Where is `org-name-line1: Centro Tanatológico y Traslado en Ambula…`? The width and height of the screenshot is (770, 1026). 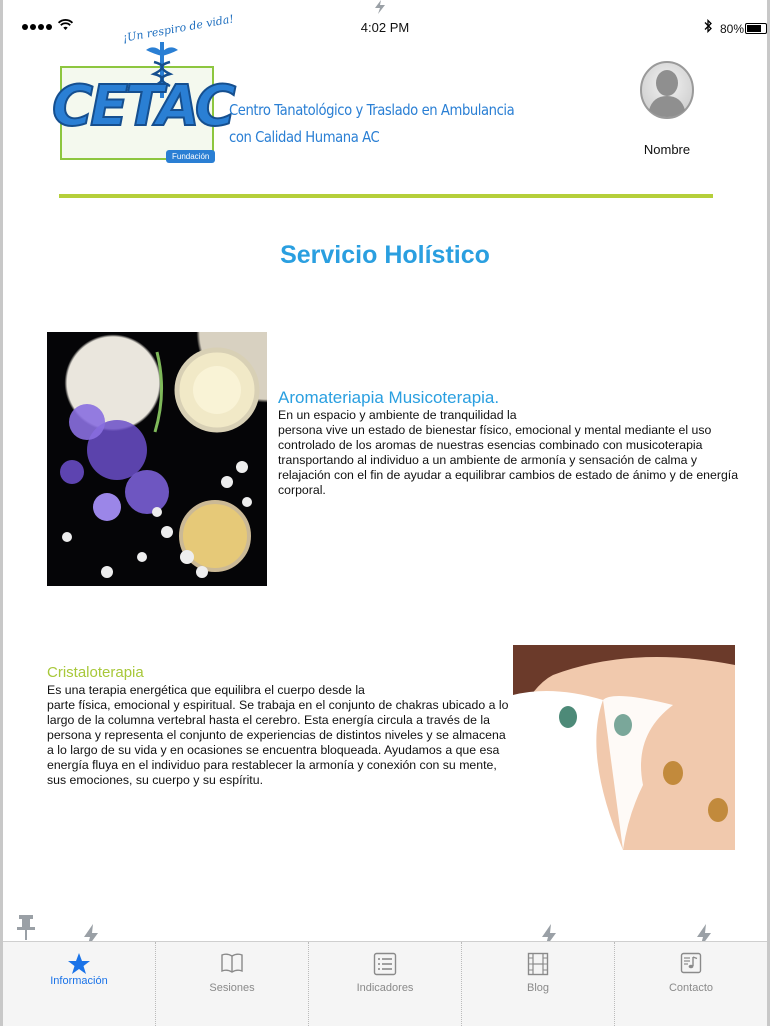 org-name-line1: Centro Tanatológico y Traslado en Ambula… is located at coordinates (372, 110).